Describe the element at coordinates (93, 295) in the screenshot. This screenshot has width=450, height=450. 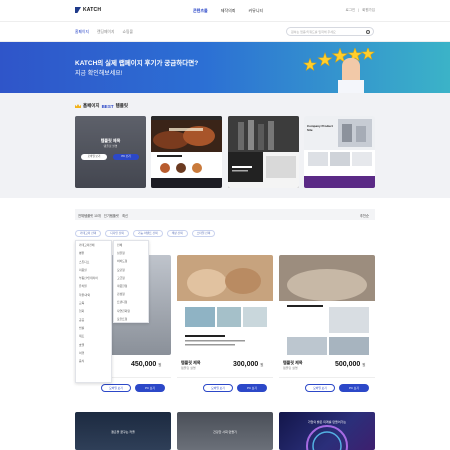
I see `dropdown-option: 학원/과외` at that location.